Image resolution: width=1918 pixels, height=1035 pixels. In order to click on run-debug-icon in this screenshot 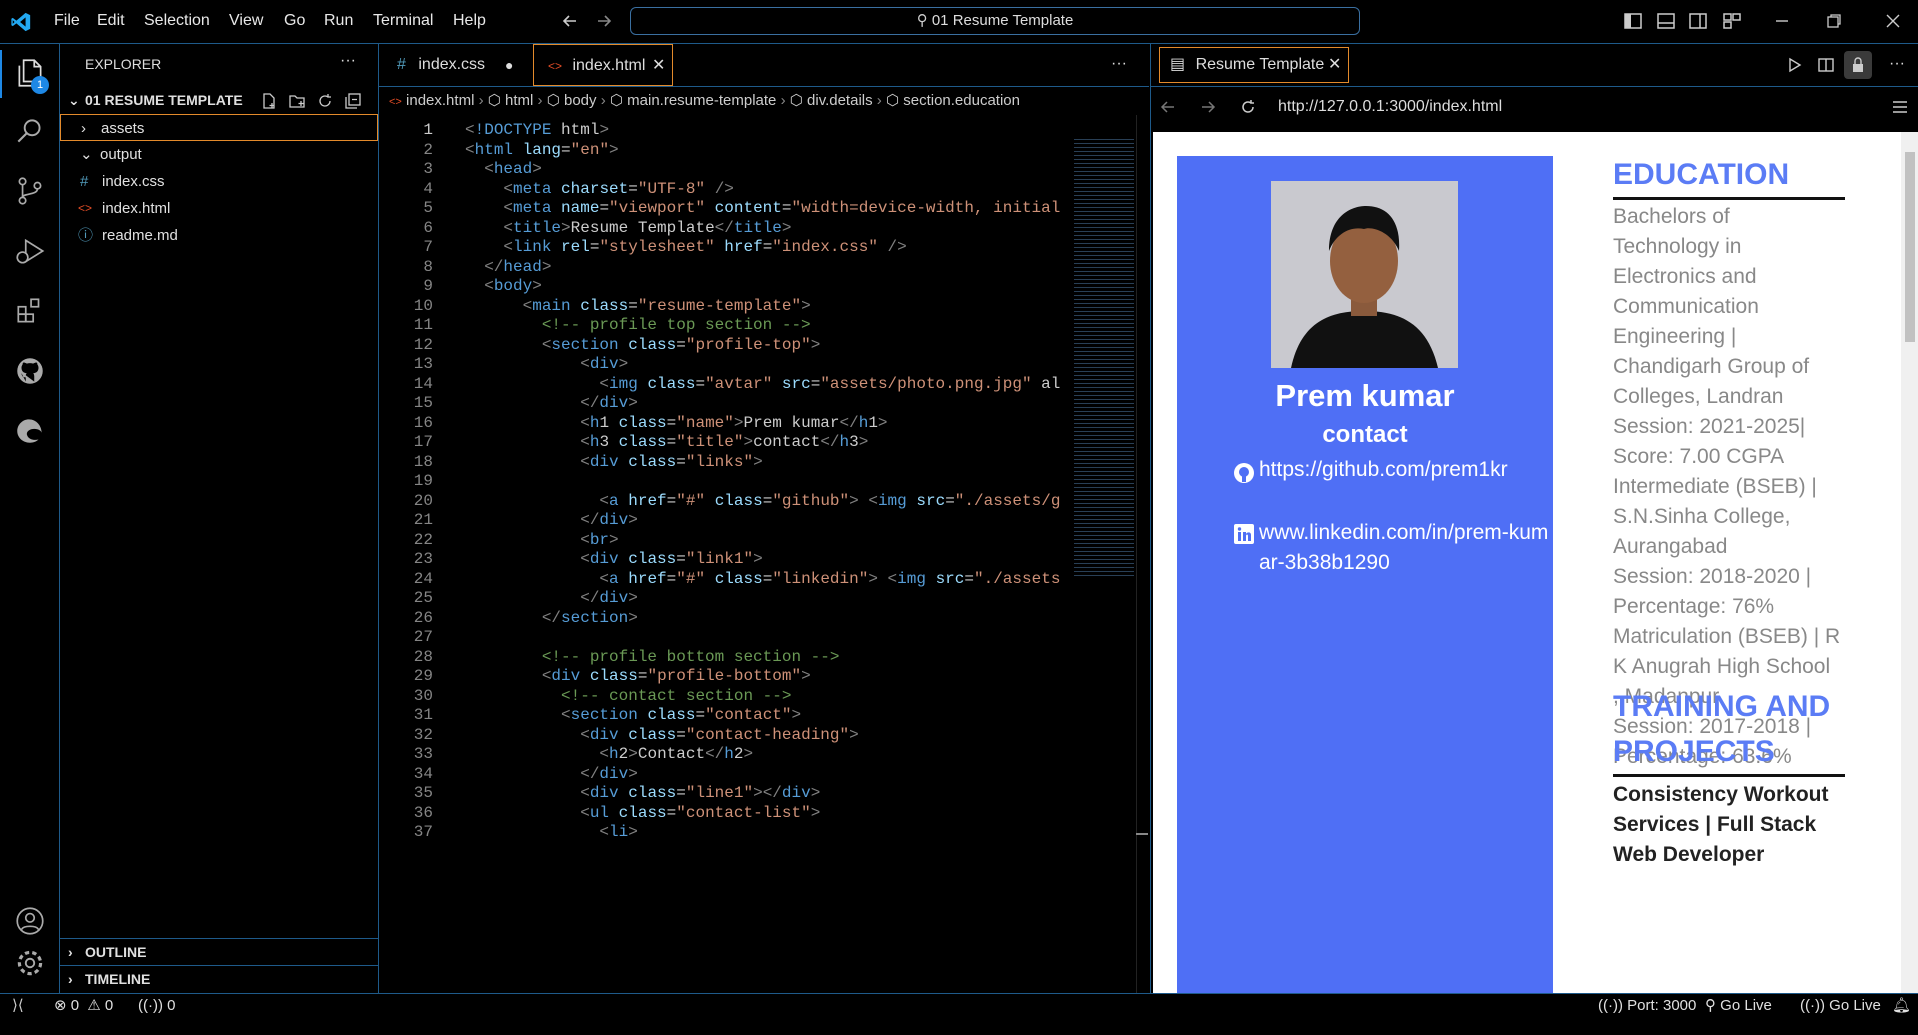, I will do `click(30, 251)`.